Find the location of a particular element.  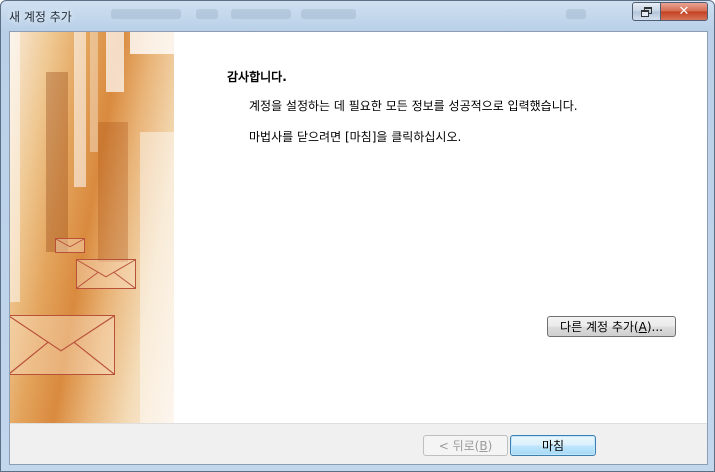

accelerator-key: B is located at coordinates (483, 445).